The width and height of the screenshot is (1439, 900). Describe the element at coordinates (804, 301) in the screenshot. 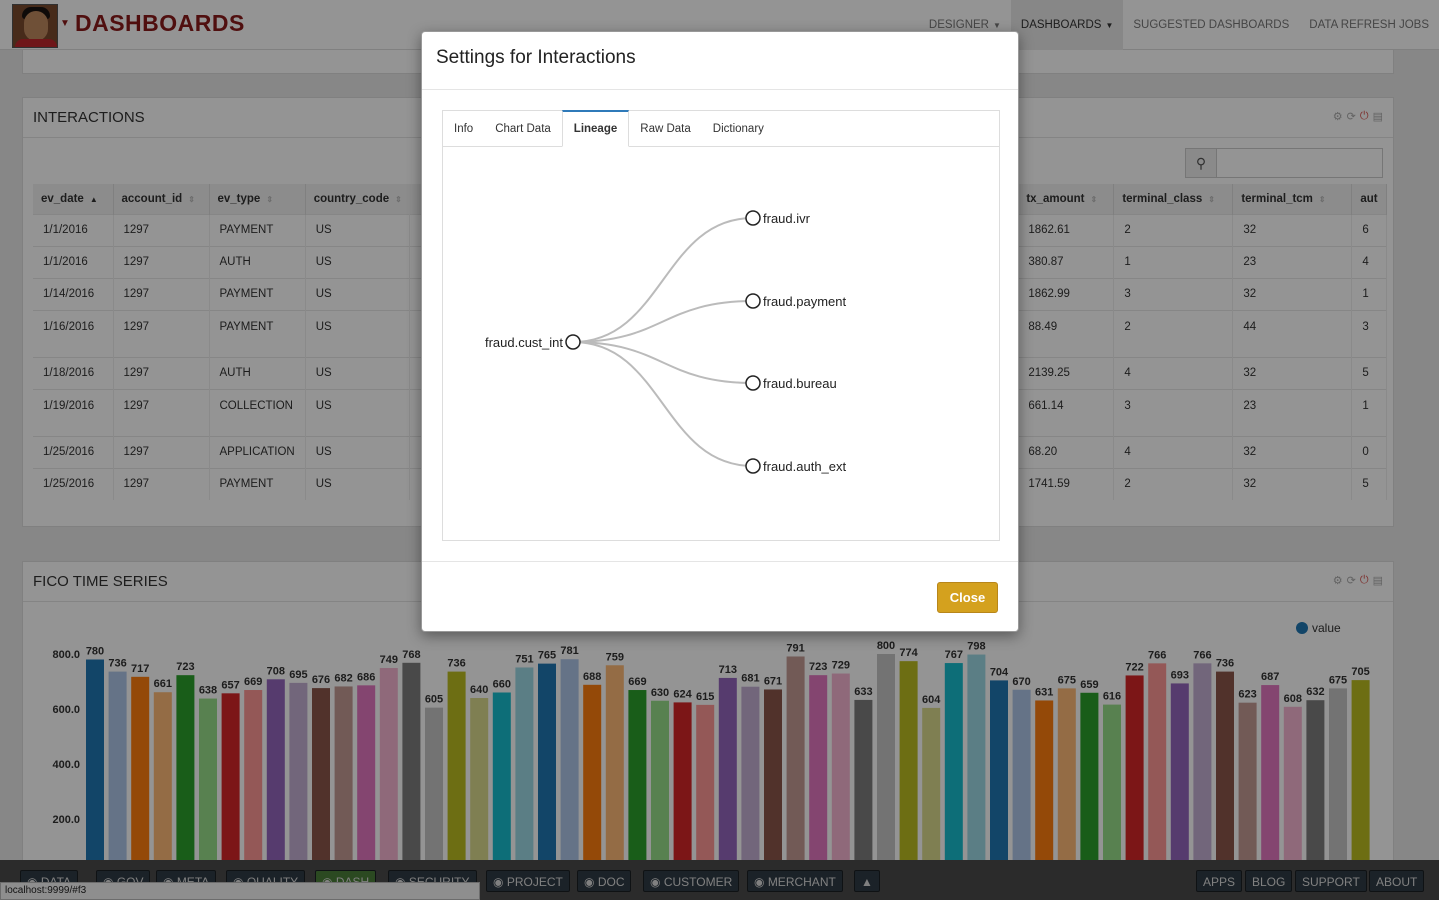

I see `lineage-node-label: fraud.payment` at that location.